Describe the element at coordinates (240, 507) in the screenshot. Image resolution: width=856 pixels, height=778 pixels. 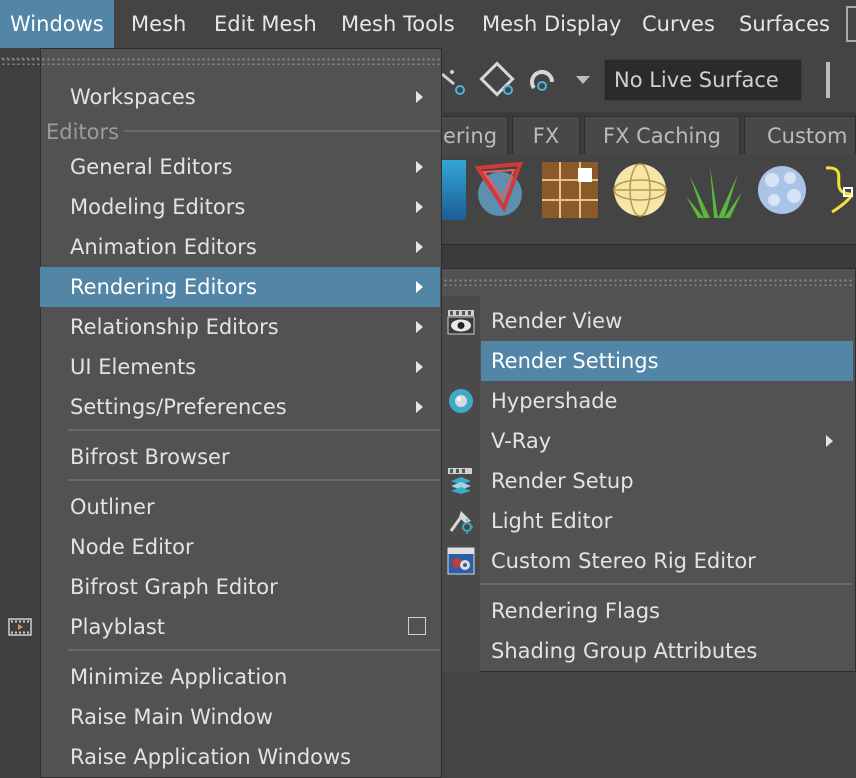
I see `menu-item-outliner: Outliner` at that location.